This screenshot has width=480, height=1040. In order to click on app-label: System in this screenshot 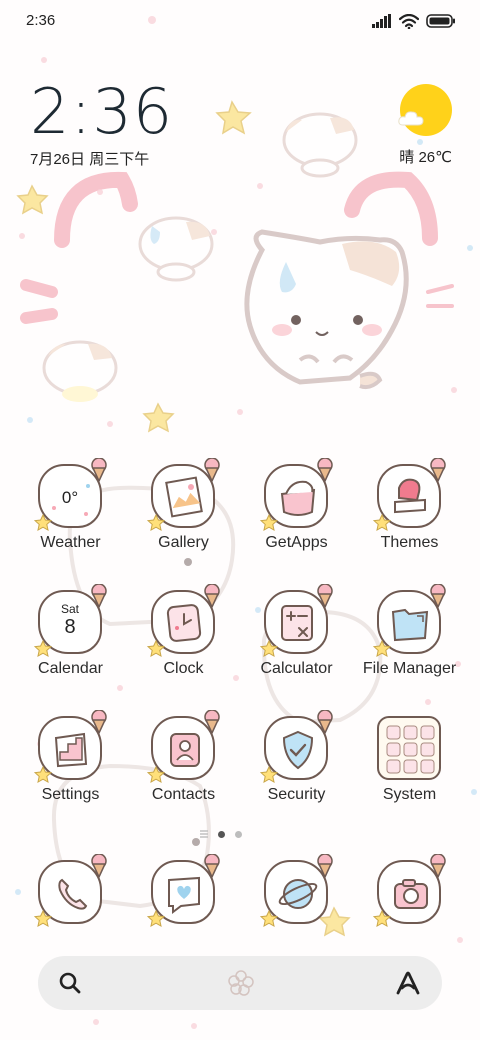, I will do `click(409, 794)`.